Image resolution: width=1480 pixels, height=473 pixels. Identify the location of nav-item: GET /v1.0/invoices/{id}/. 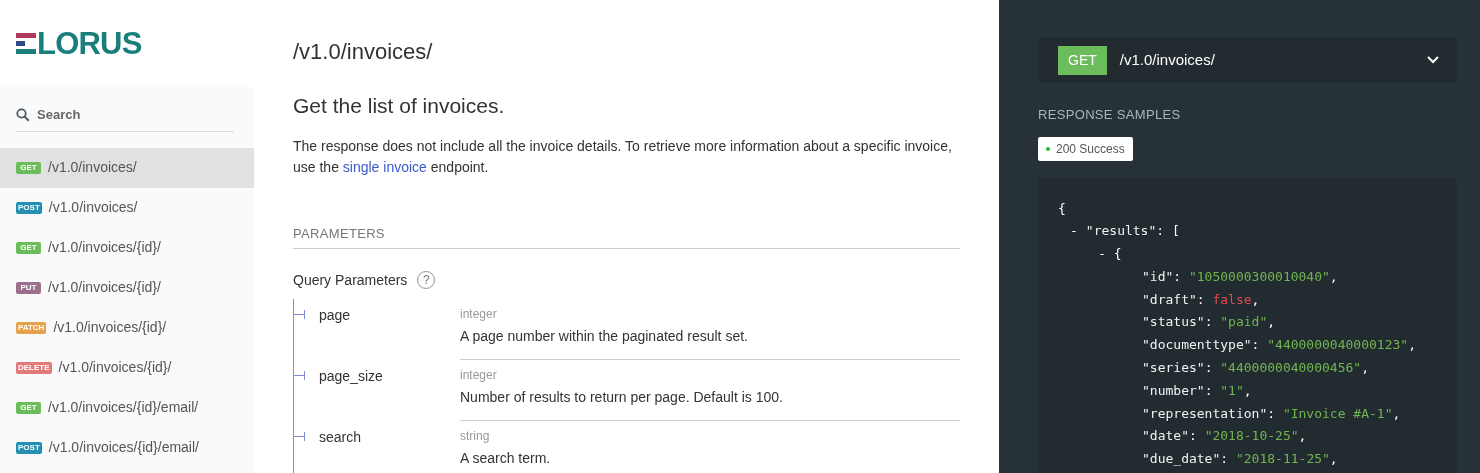
(127, 247).